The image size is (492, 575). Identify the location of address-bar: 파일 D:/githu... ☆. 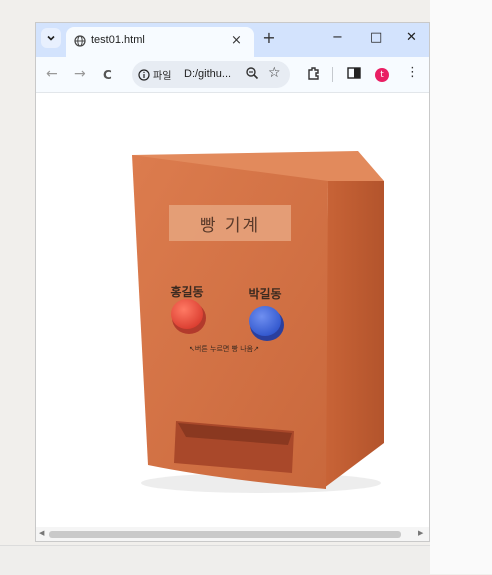
(211, 74).